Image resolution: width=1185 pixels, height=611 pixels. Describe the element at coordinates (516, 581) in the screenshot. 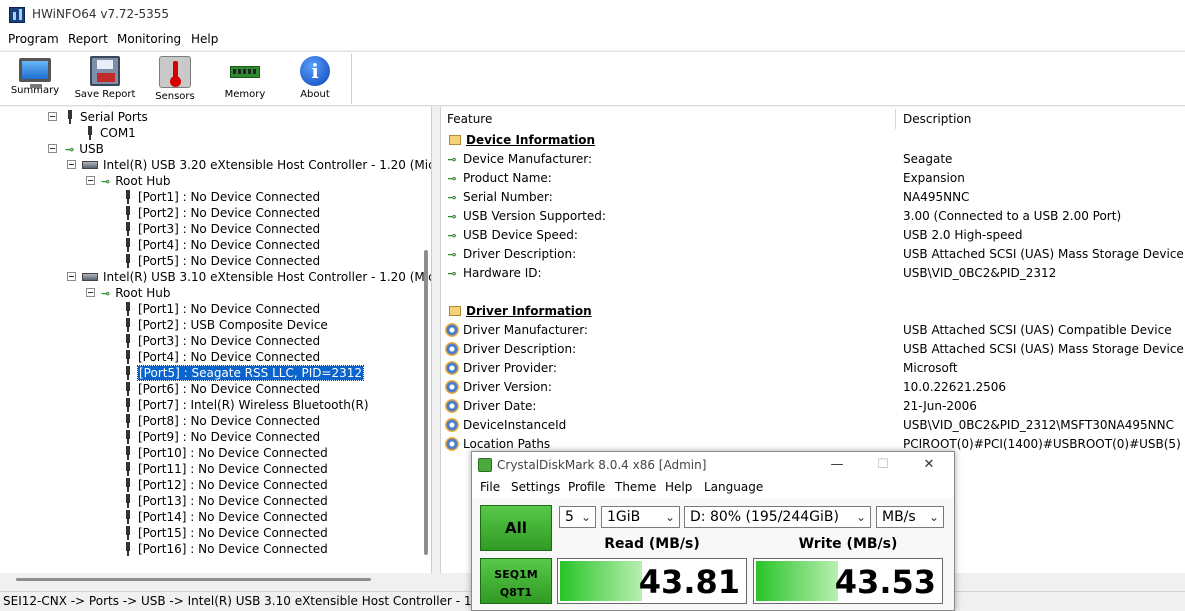

I see `seq1m-q8t1-button: SEQ1M Q8T1` at that location.